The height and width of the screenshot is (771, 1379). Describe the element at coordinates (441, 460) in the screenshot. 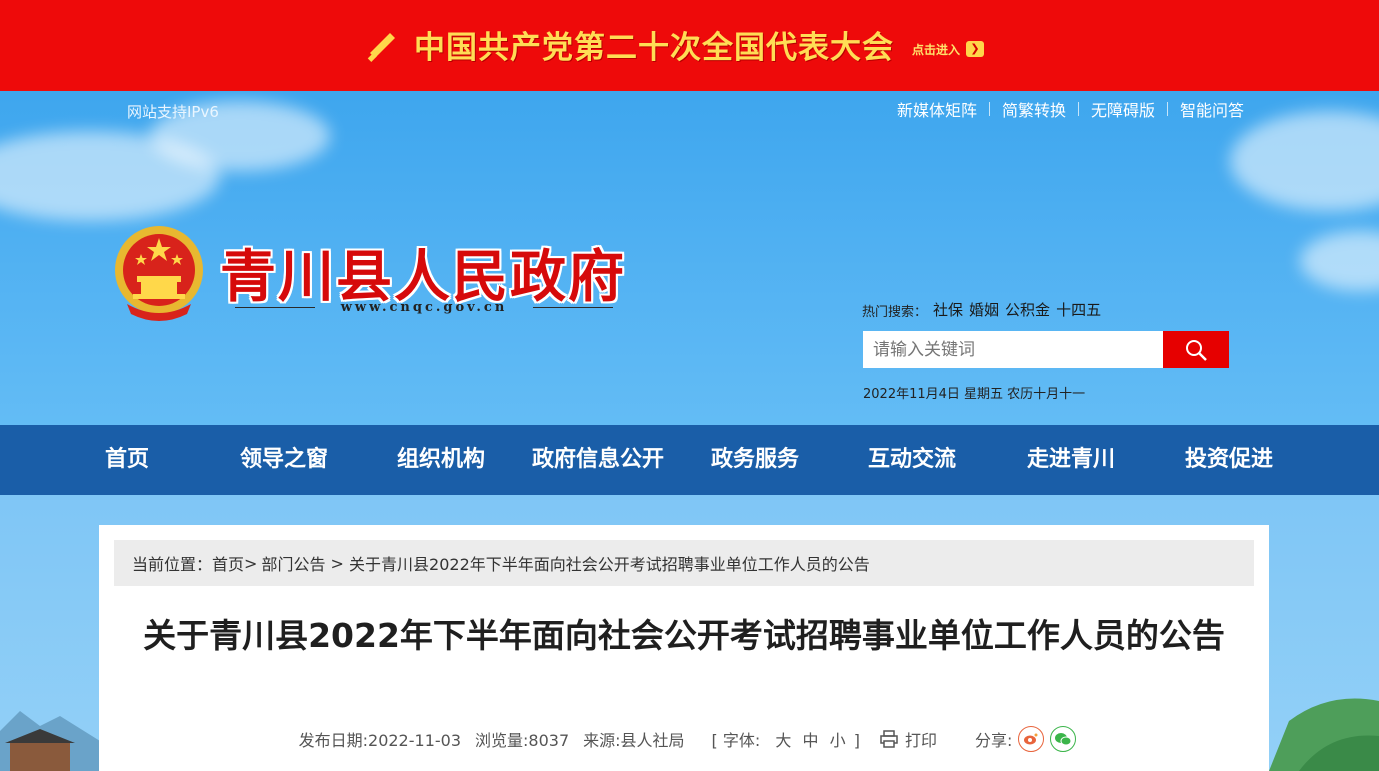

I see `nav-organization: 组织机构` at that location.